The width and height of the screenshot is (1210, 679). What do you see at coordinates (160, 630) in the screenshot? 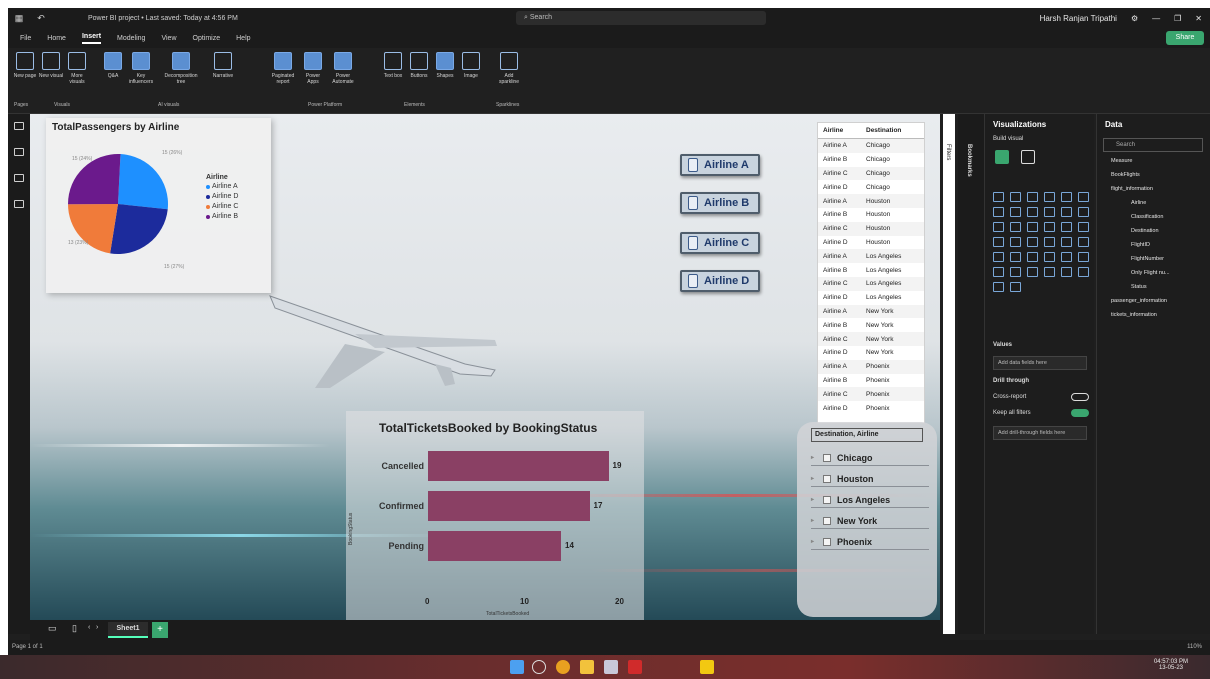
I see `add-page-button: +` at bounding box center [160, 630].